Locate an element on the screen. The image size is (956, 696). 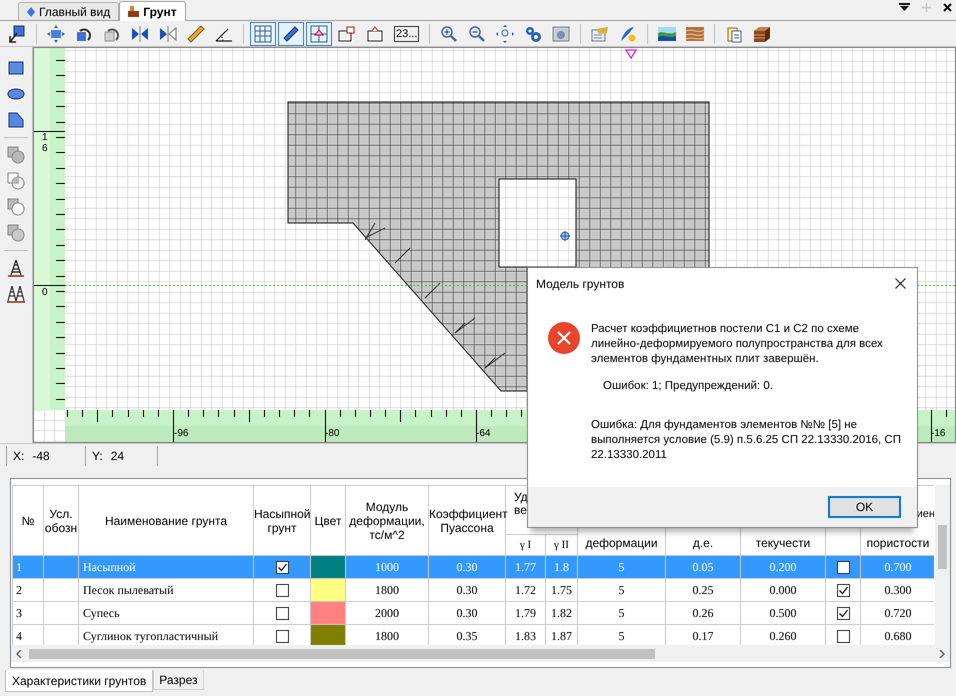
table-cell: 0.200 is located at coordinates (783, 567).